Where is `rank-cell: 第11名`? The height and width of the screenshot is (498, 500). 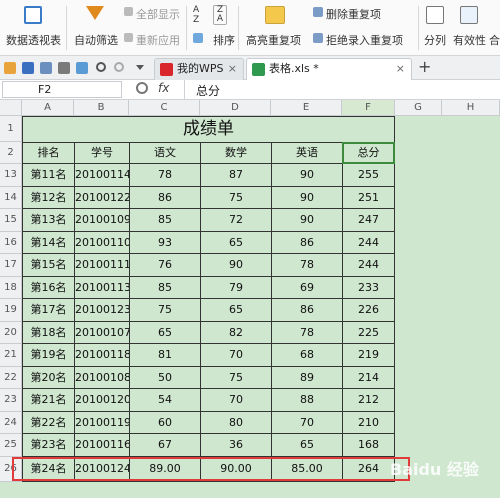 rank-cell: 第11名 is located at coordinates (48, 175).